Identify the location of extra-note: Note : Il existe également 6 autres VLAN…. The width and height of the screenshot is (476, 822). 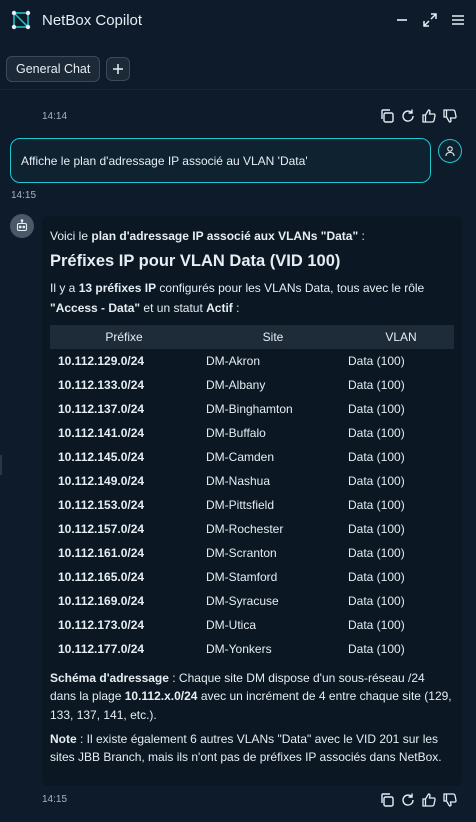
(246, 748).